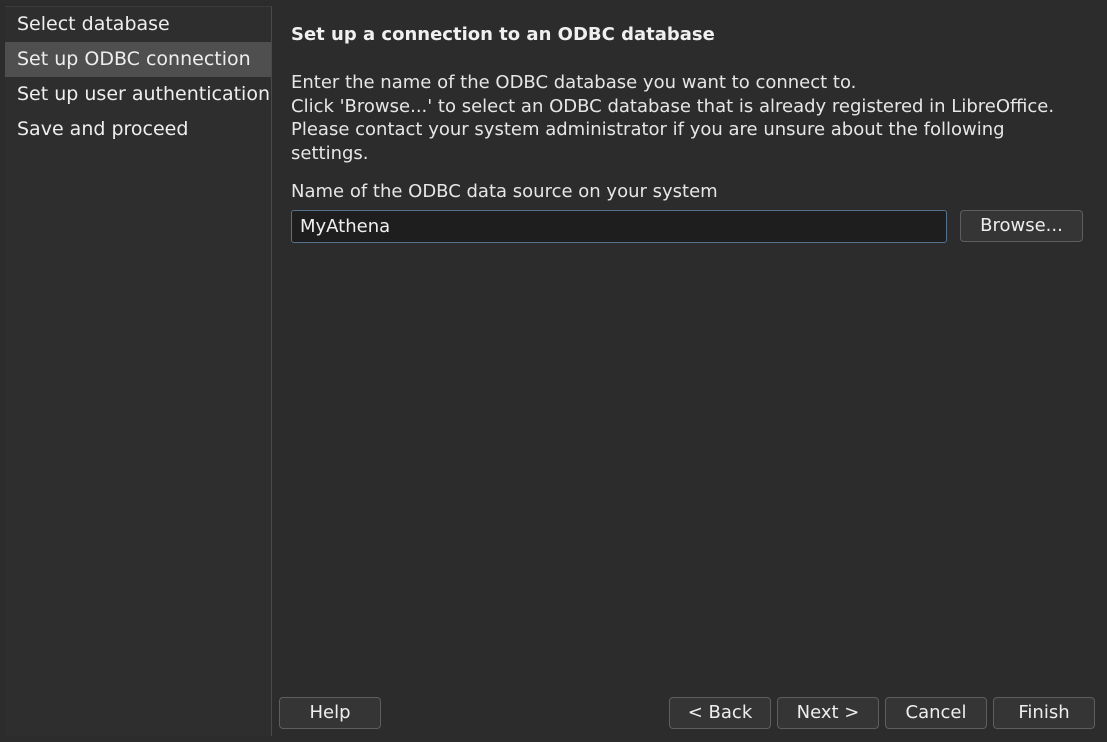 This screenshot has height=742, width=1107. Describe the element at coordinates (138, 59) in the screenshot. I see `sidebar-item-odbc-connection: Set up ODBC connection` at that location.